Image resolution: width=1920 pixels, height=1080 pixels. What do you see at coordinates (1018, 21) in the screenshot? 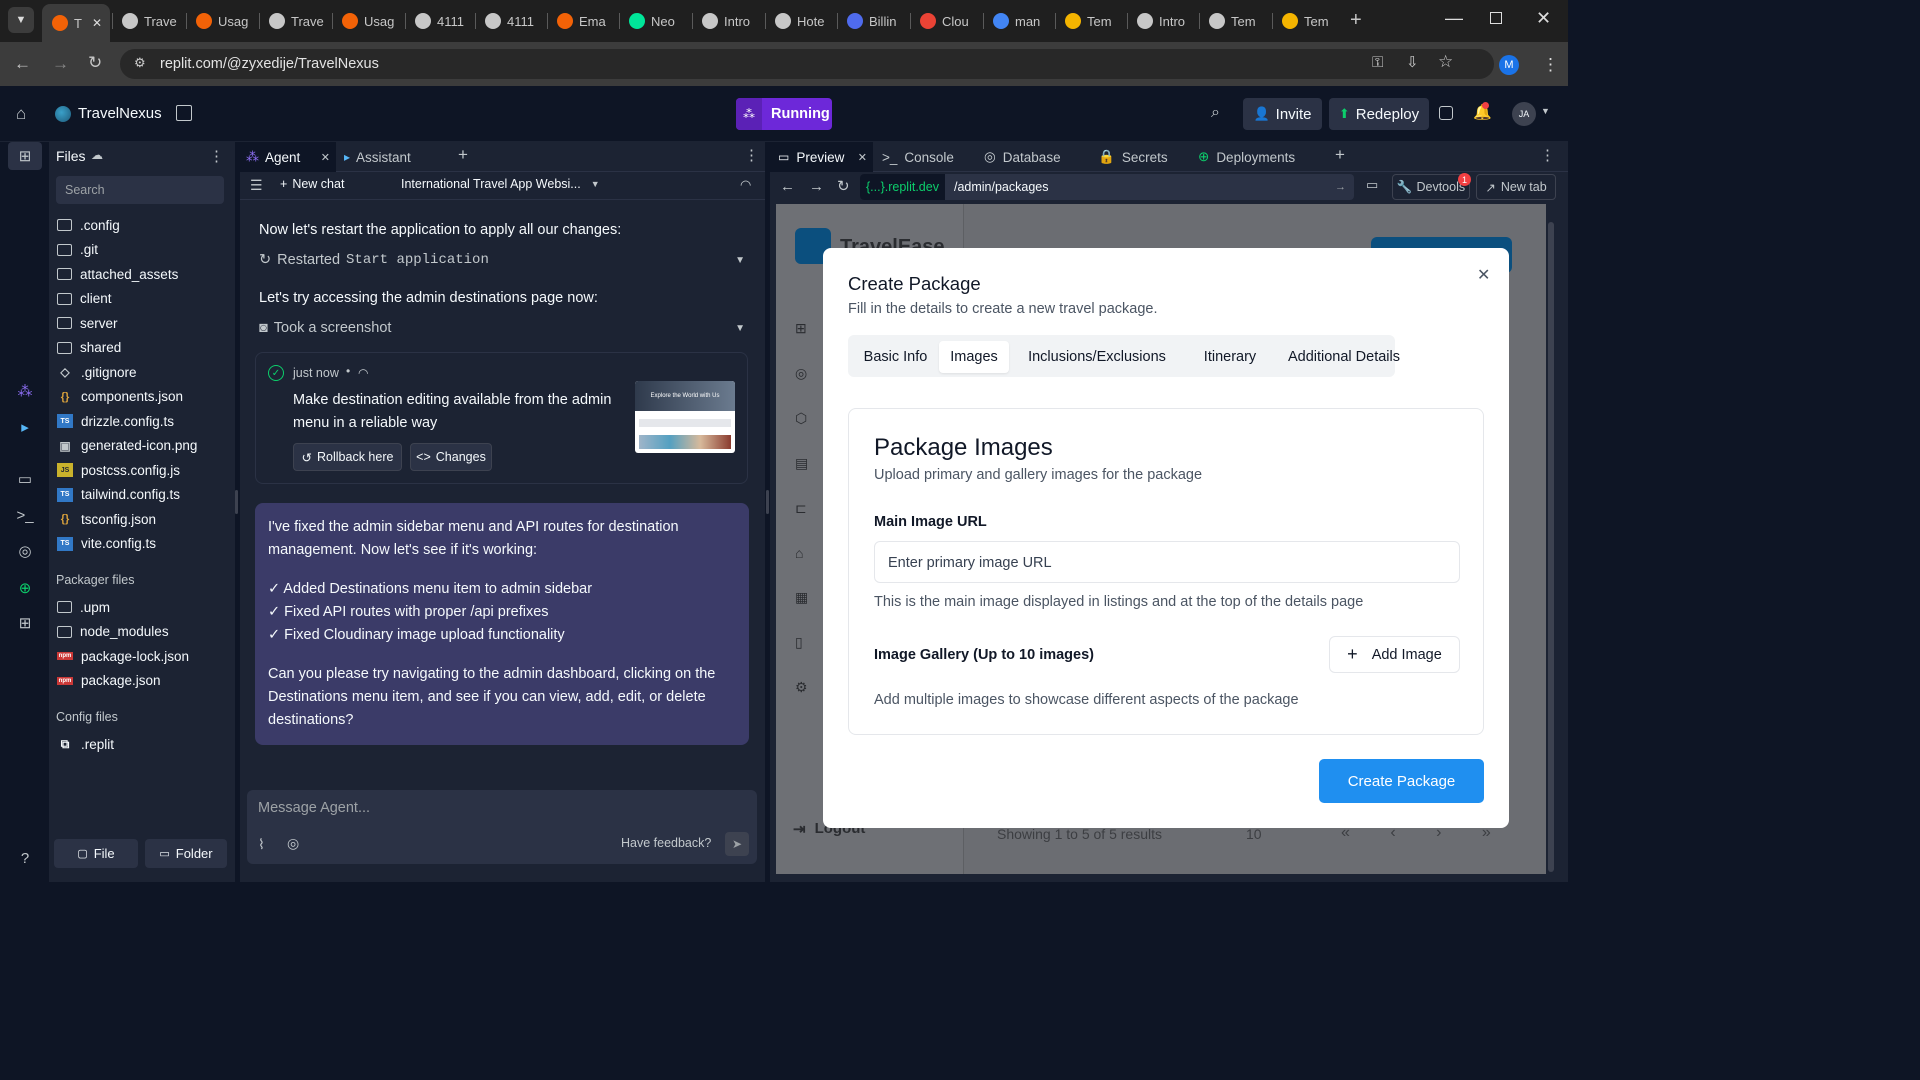
I see `browser-tab: man` at bounding box center [1018, 21].